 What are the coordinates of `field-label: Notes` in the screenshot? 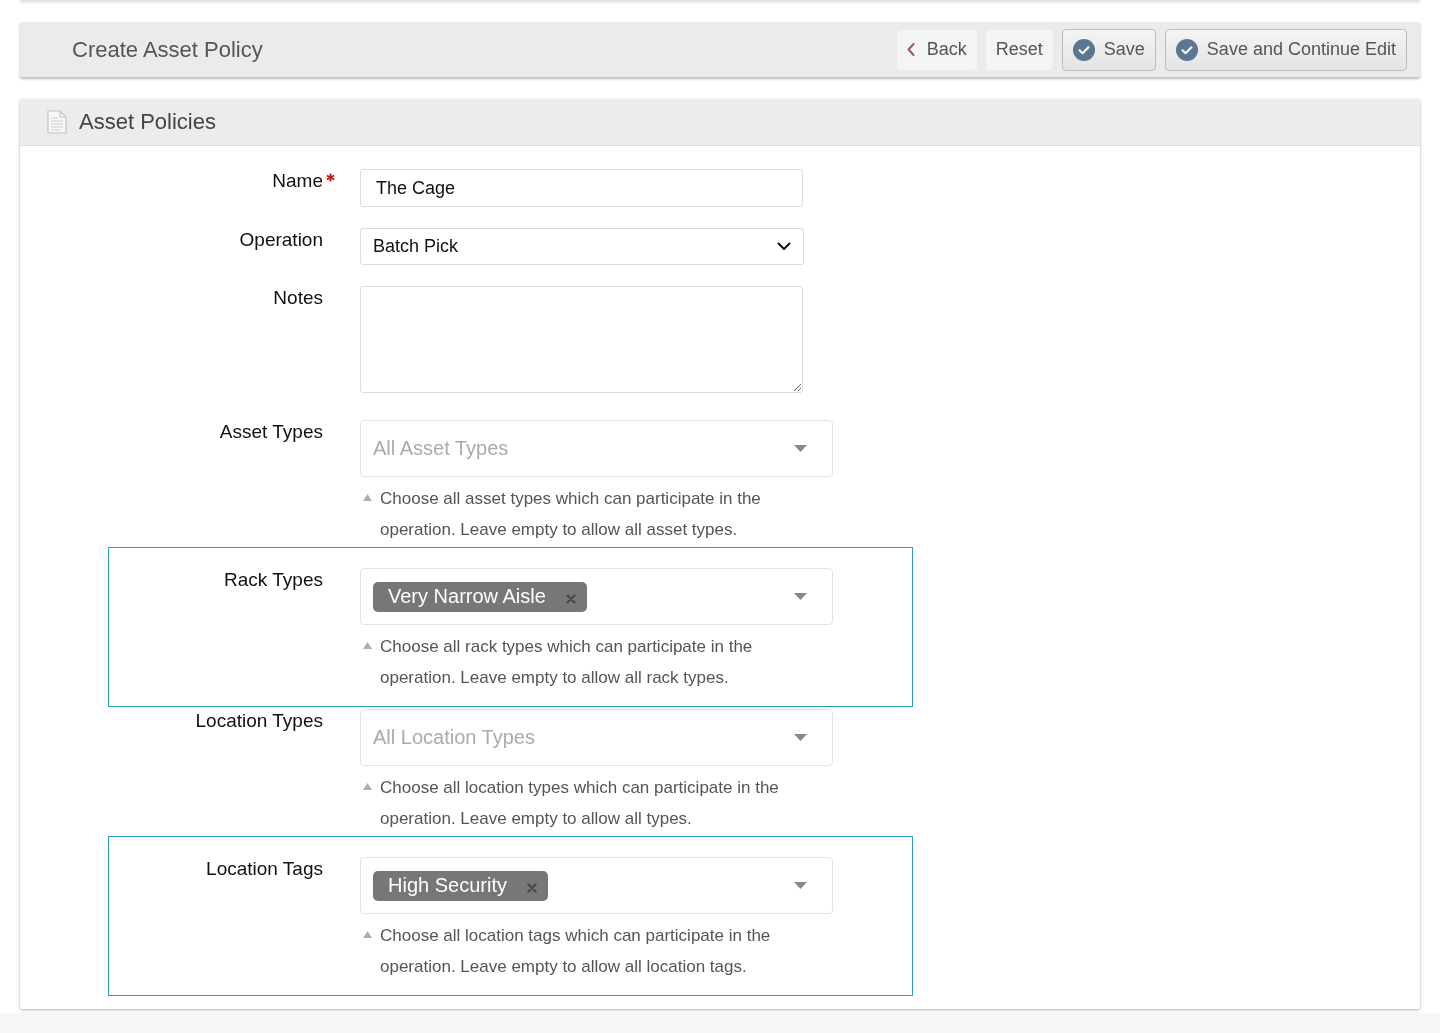 It's located at (298, 298).